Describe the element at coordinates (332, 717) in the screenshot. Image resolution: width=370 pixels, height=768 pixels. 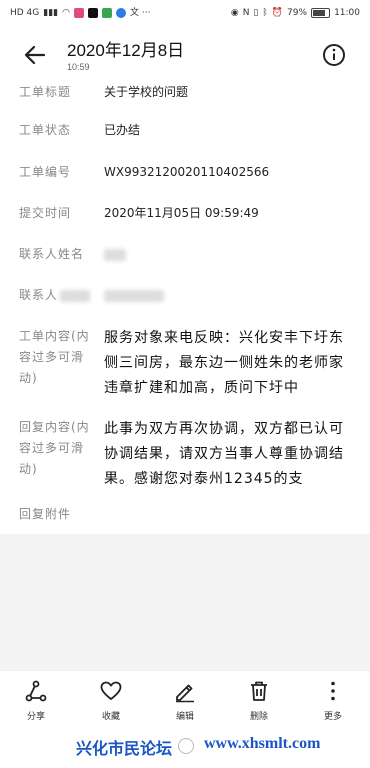
I see `more-label: 更多` at that location.